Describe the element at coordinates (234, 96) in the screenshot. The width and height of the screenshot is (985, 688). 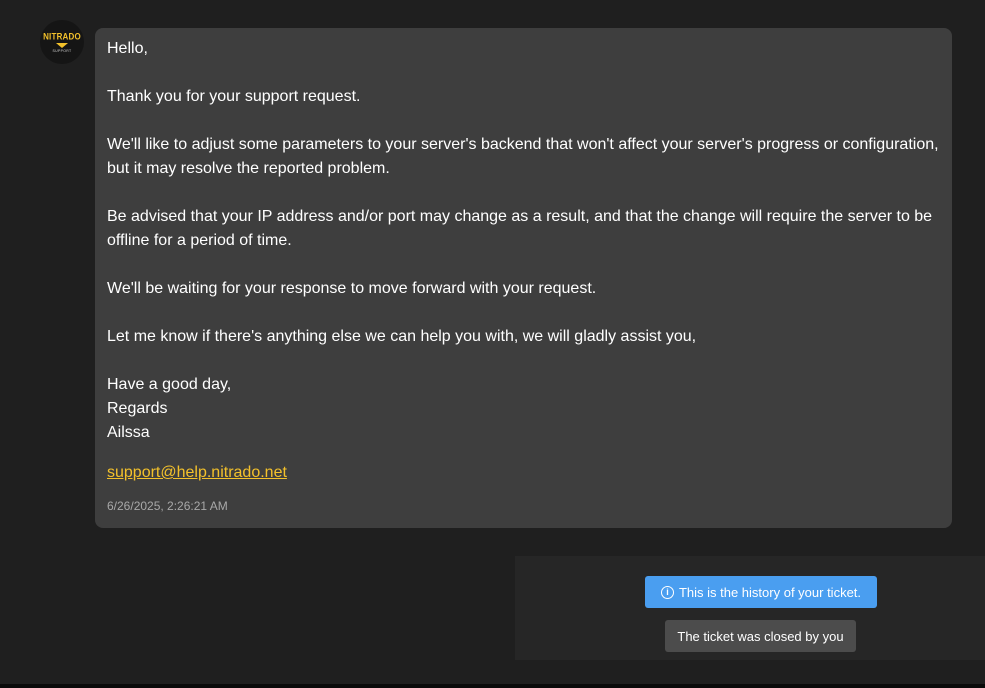
I see `message-thanks: Thank you for your support request.` at that location.